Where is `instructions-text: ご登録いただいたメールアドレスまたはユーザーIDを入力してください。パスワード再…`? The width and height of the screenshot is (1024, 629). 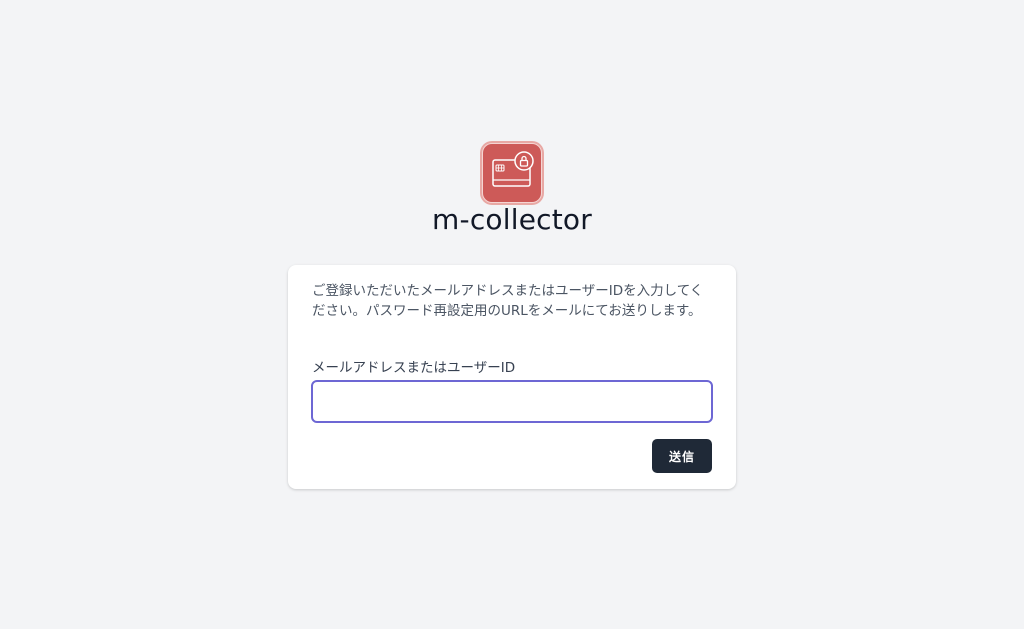 instructions-text: ご登録いただいたメールアドレスまたはユーザーIDを入力してください。パスワード再… is located at coordinates (508, 301).